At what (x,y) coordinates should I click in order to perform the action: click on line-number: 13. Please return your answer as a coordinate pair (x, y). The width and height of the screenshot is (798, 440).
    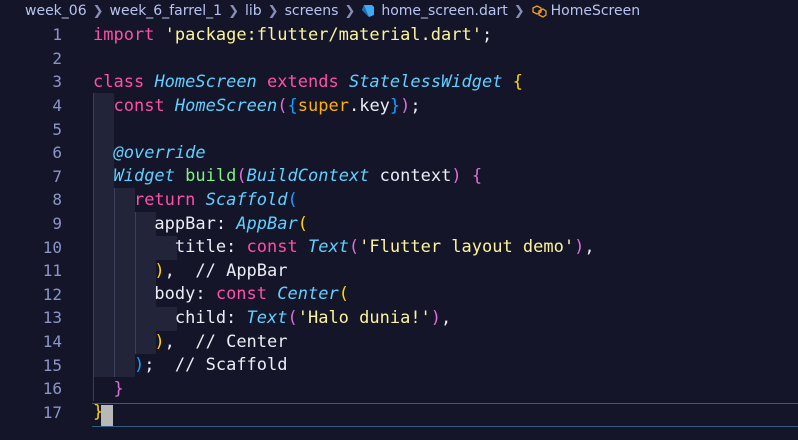
    Looking at the image, I should click on (52, 318).